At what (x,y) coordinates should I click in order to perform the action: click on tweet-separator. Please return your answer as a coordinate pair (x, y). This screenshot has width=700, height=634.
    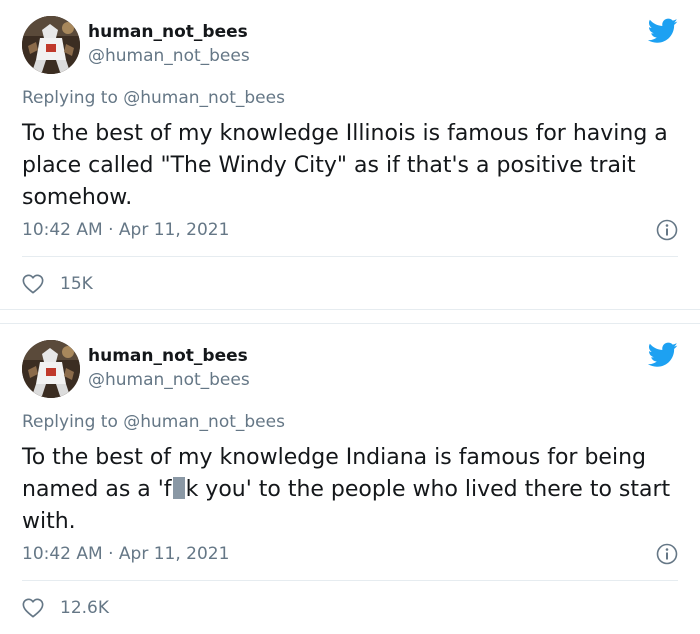
    Looking at the image, I should click on (350, 316).